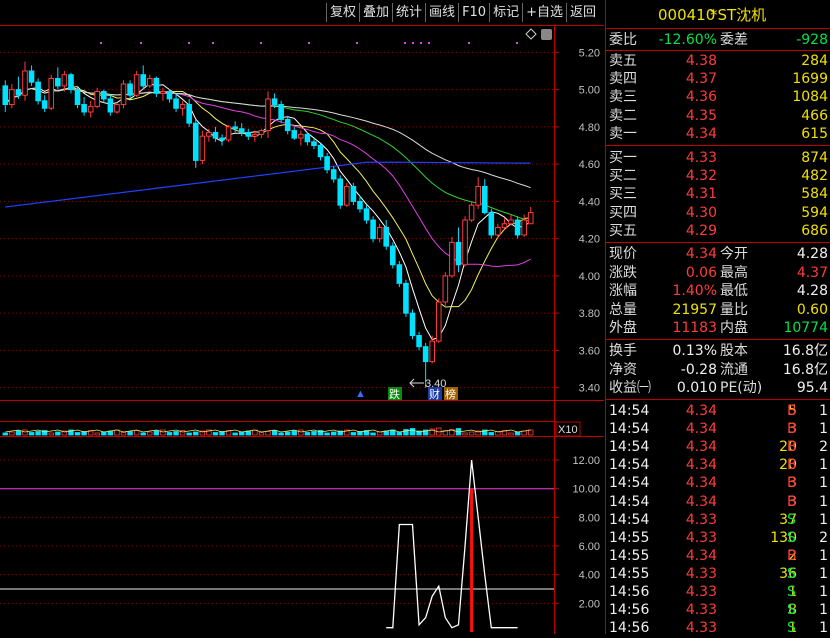 This screenshot has height=638, width=830. I want to click on tick-row: 14:54 4.33 37 S 1, so click(718, 520).